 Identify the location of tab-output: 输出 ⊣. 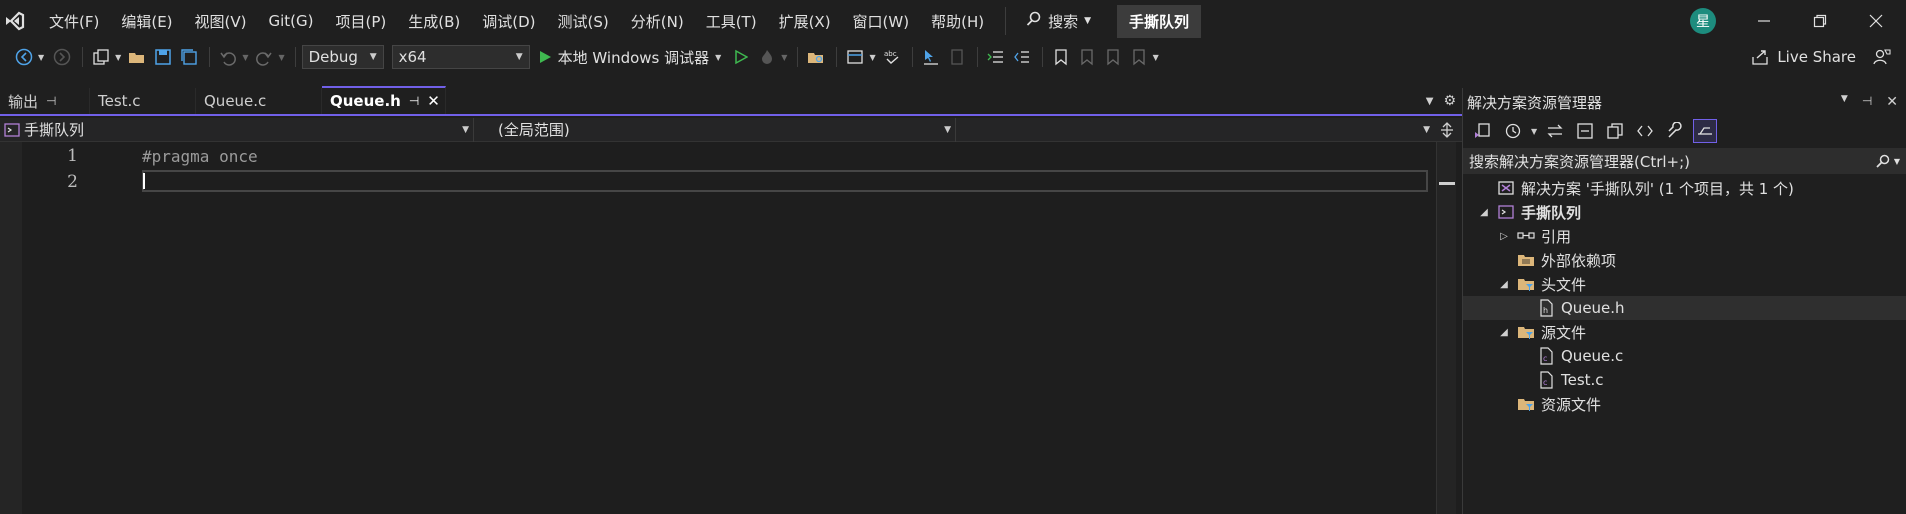
(45, 101).